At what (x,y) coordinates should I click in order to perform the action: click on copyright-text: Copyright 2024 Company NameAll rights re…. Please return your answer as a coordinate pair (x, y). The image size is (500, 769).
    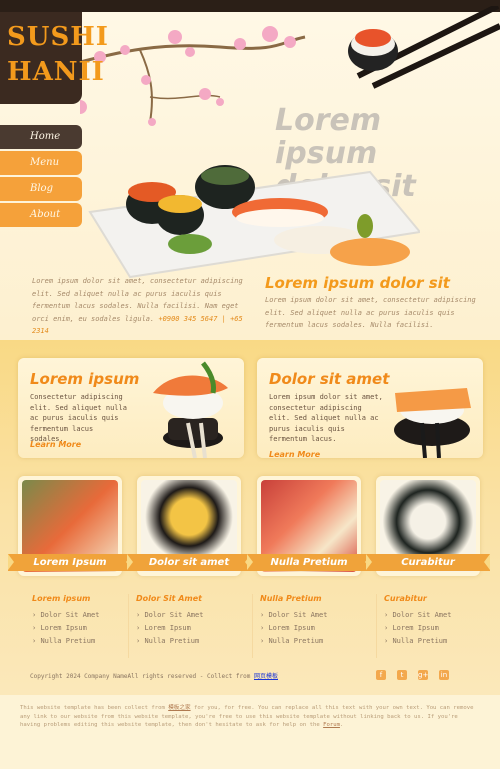
    Looking at the image, I should click on (140, 676).